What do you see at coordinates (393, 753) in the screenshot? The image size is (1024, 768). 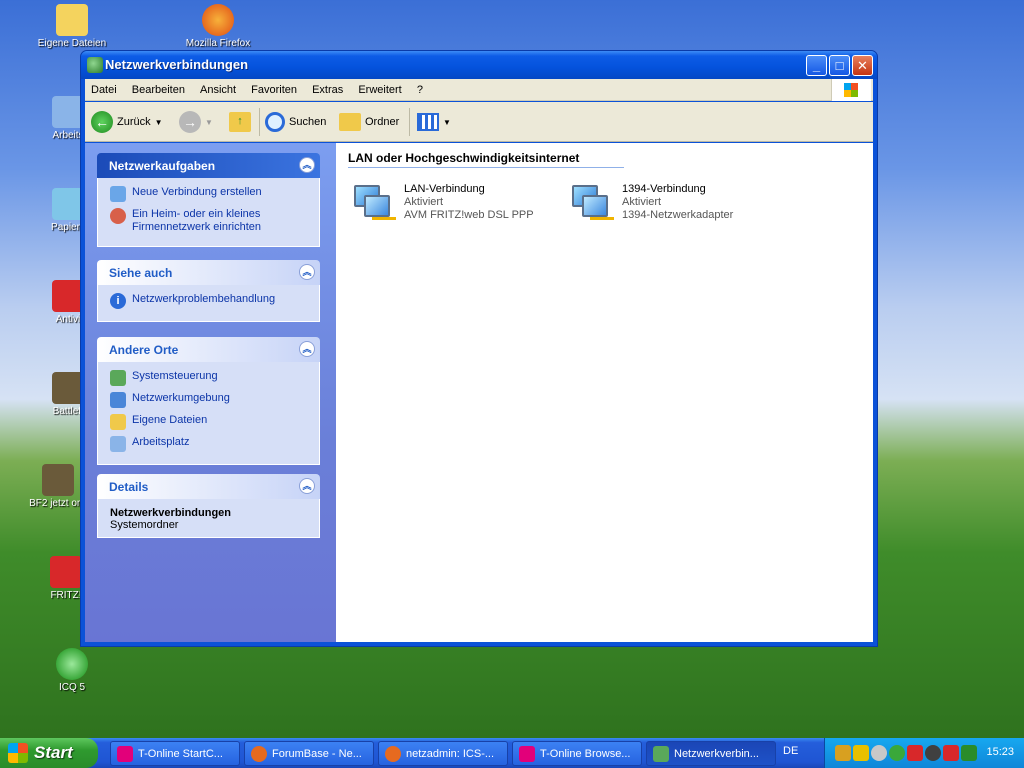 I see `firefox-icon` at bounding box center [393, 753].